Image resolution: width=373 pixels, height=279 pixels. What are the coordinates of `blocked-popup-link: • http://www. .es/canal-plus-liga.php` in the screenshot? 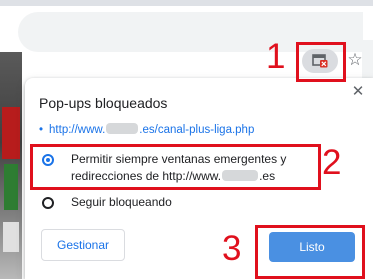 It's located at (146, 129).